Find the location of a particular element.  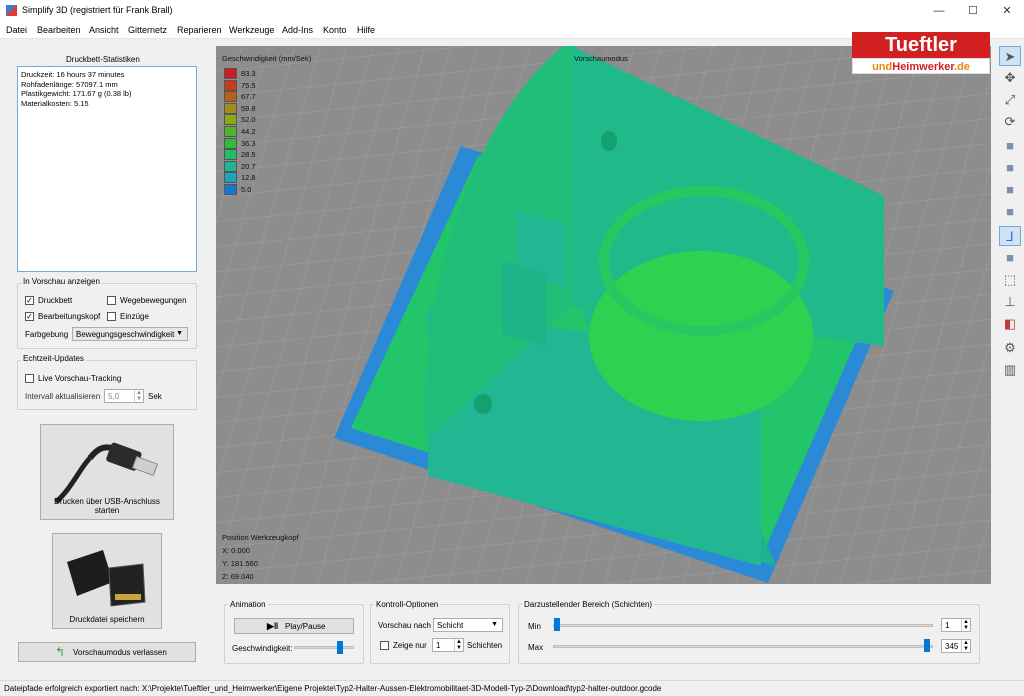

usb-print-button: Drucken über USB-Anschluss starten is located at coordinates (107, 472).